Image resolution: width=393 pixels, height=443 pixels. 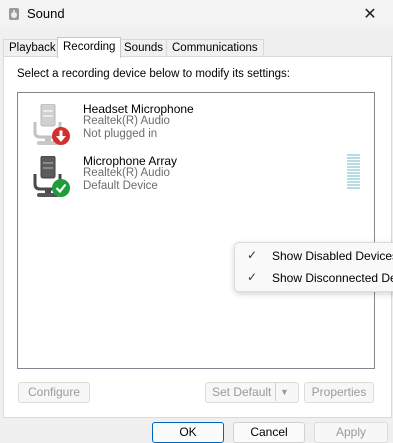 What do you see at coordinates (130, 161) in the screenshot?
I see `device-name: Microphone Array` at bounding box center [130, 161].